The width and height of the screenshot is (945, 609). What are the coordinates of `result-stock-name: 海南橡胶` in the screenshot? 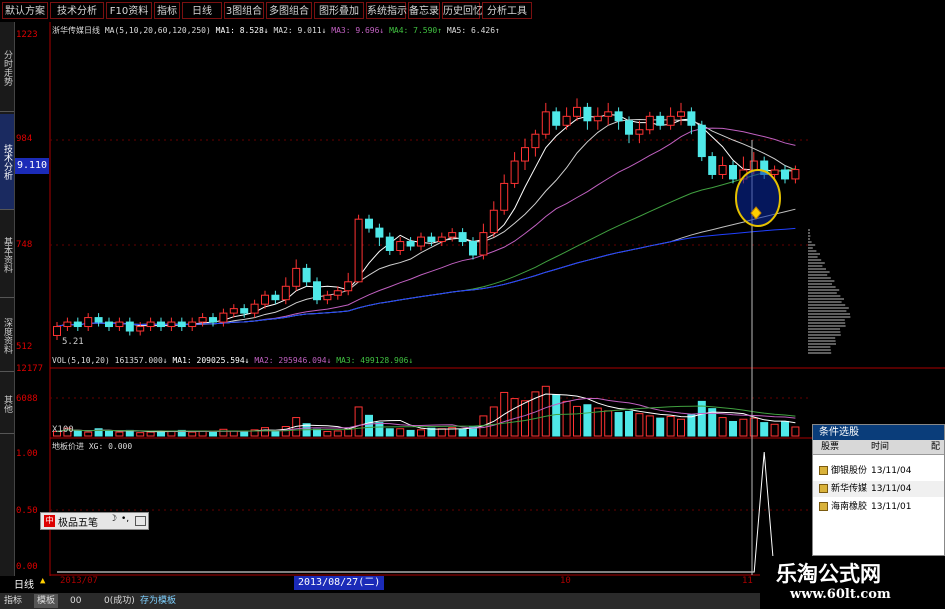 It's located at (849, 507).